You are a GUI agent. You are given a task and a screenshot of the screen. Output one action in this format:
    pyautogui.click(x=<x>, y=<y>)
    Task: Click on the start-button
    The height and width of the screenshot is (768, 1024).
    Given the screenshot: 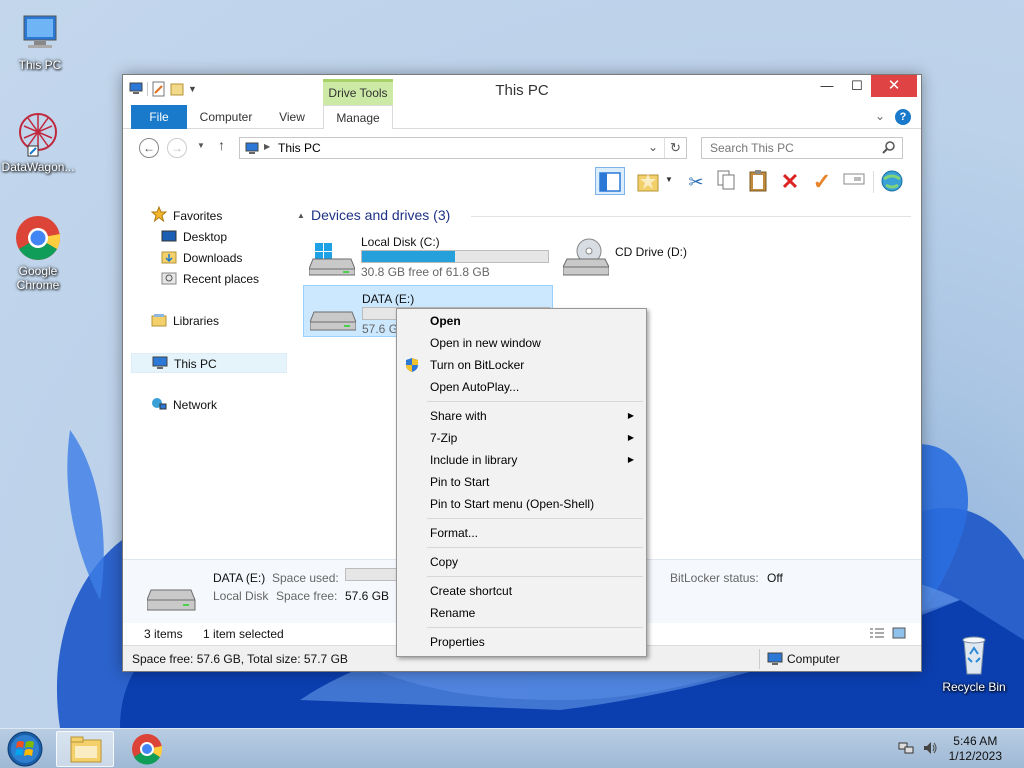 What is the action you would take?
    pyautogui.click(x=25, y=749)
    